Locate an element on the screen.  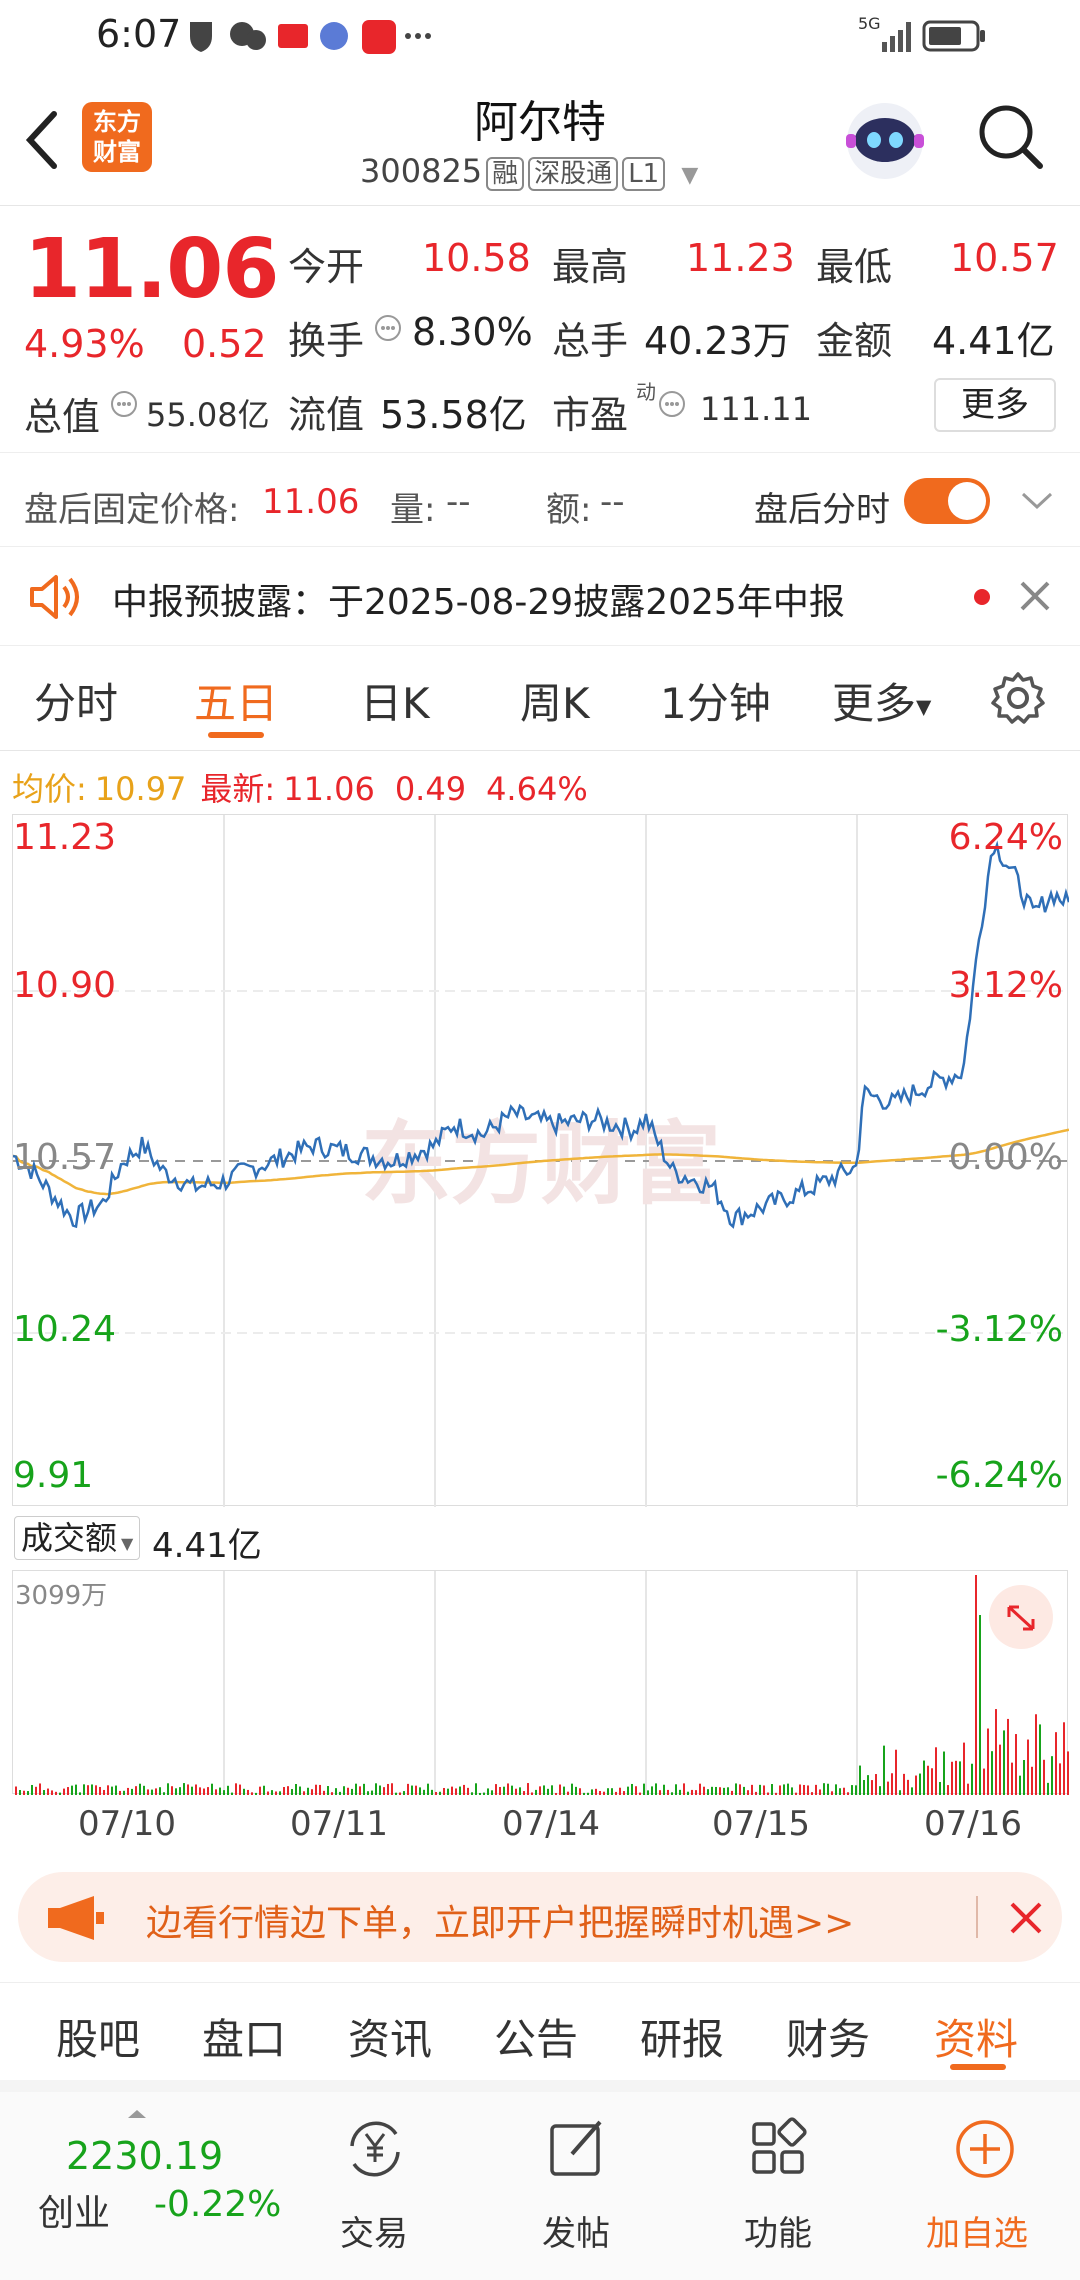
status-bar: 6:07 5G is located at coordinates (540, 36).